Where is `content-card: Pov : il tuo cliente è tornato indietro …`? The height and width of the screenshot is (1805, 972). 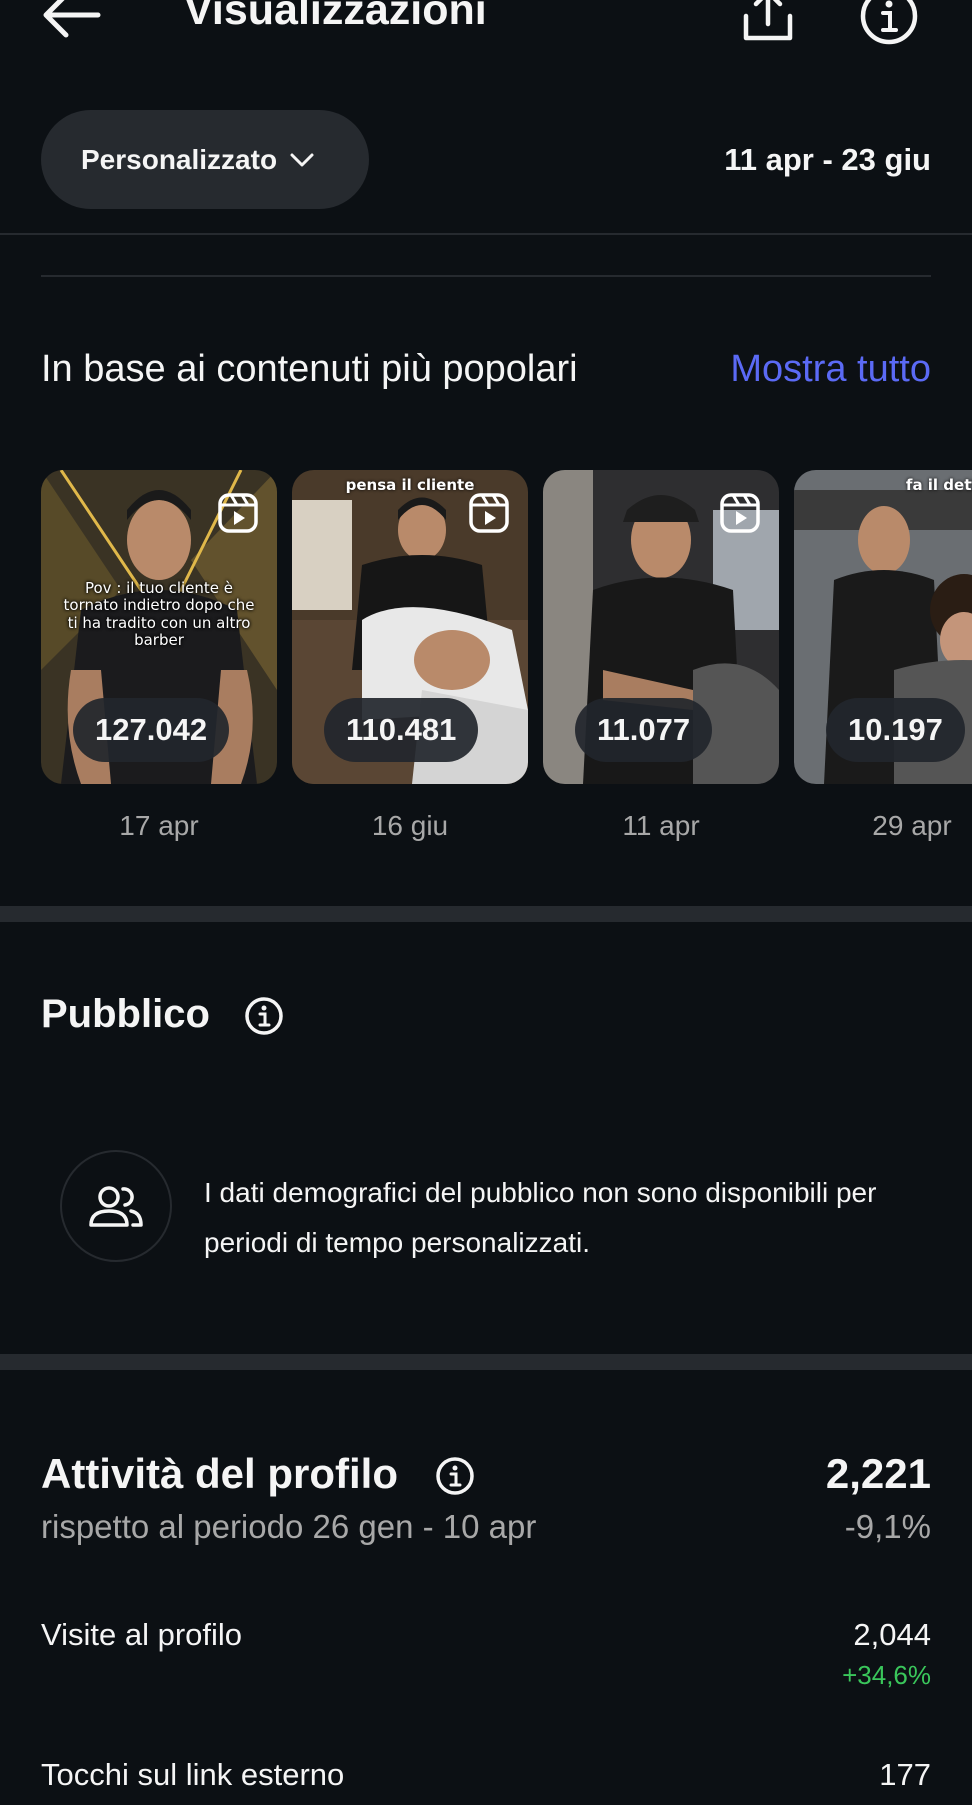
content-card: Pov : il tuo cliente è tornato indietro … is located at coordinates (159, 627).